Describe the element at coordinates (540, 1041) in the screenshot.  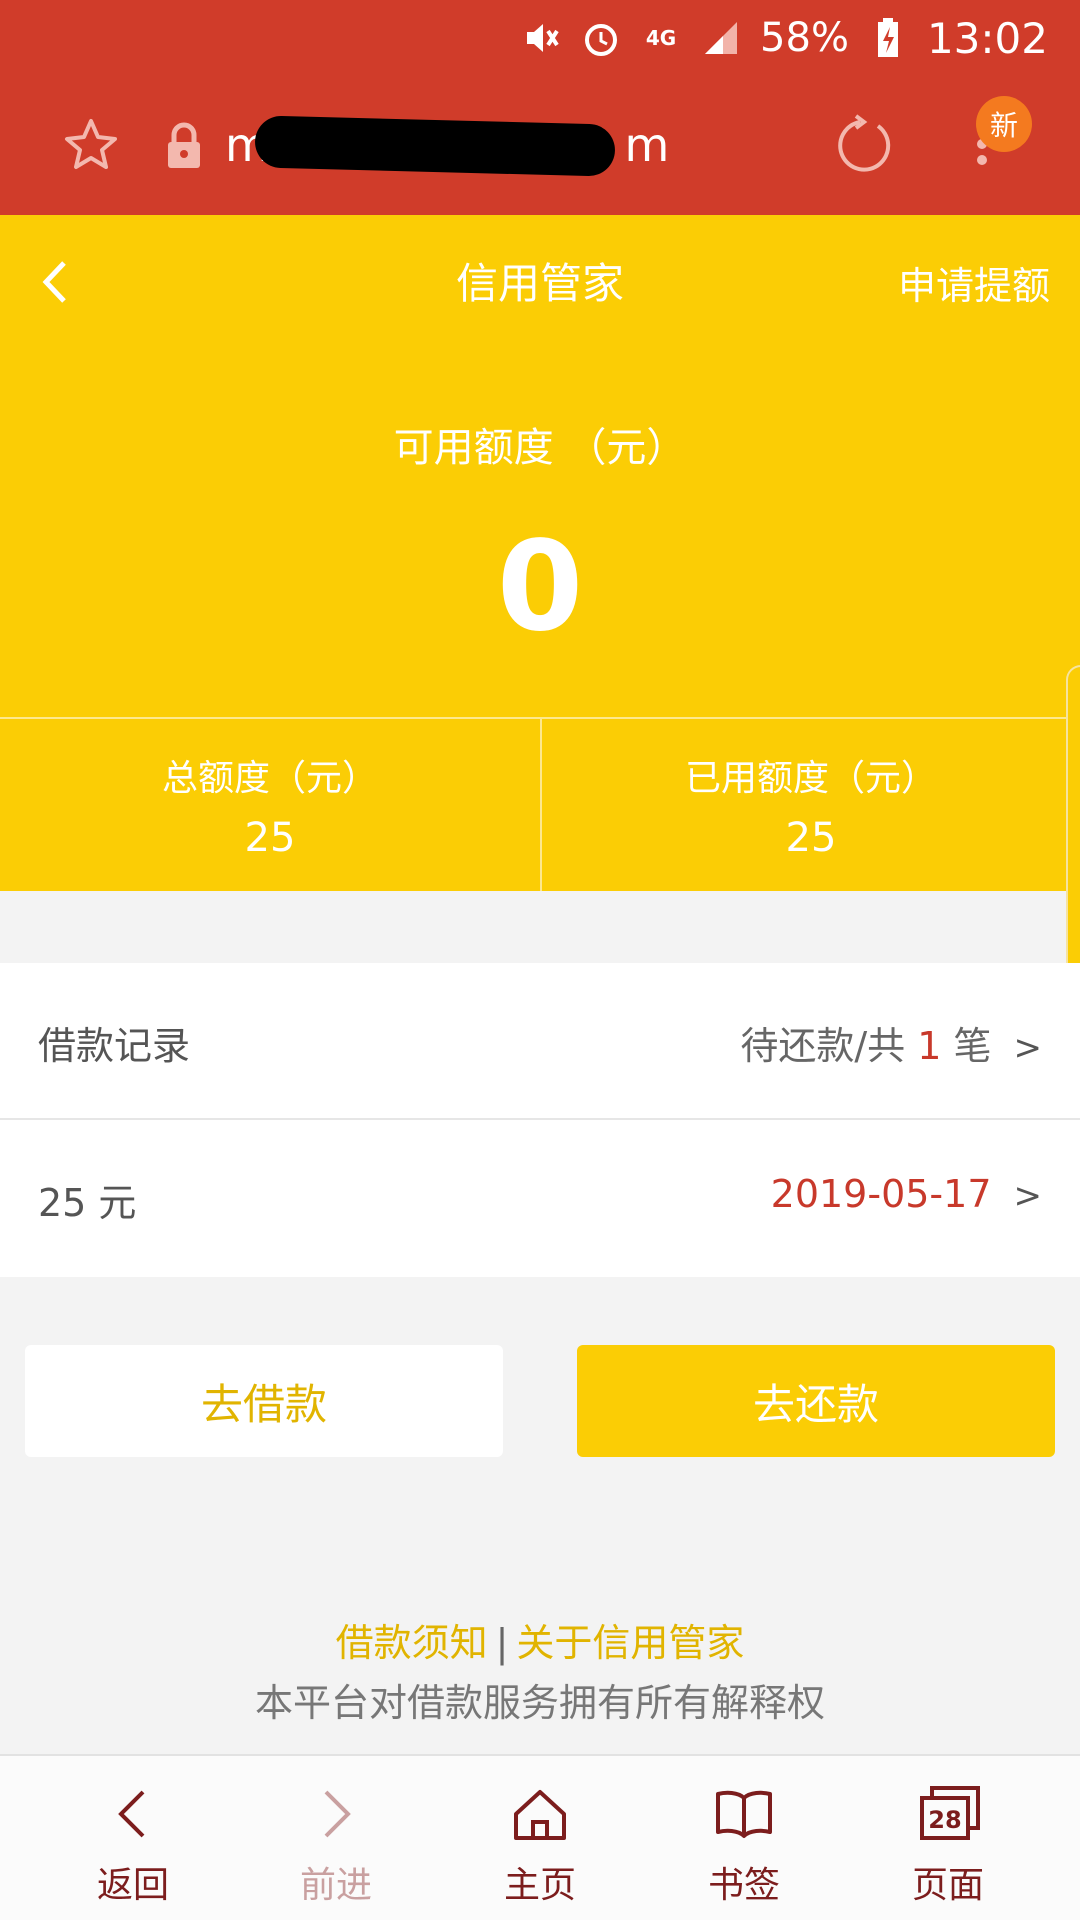
I see `loan-records-header: 借款记录 待还款/共 1 笔 >` at that location.